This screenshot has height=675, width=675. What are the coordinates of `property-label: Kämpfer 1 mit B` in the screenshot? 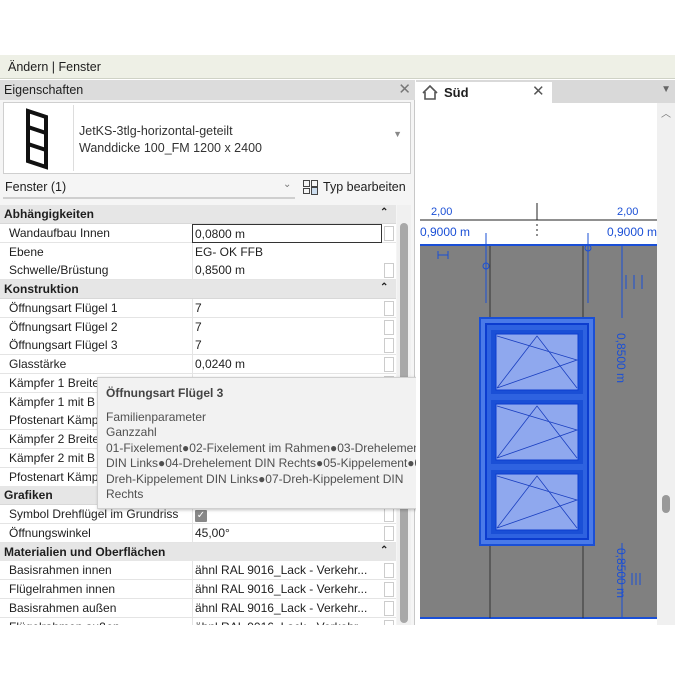 It's located at (52, 401).